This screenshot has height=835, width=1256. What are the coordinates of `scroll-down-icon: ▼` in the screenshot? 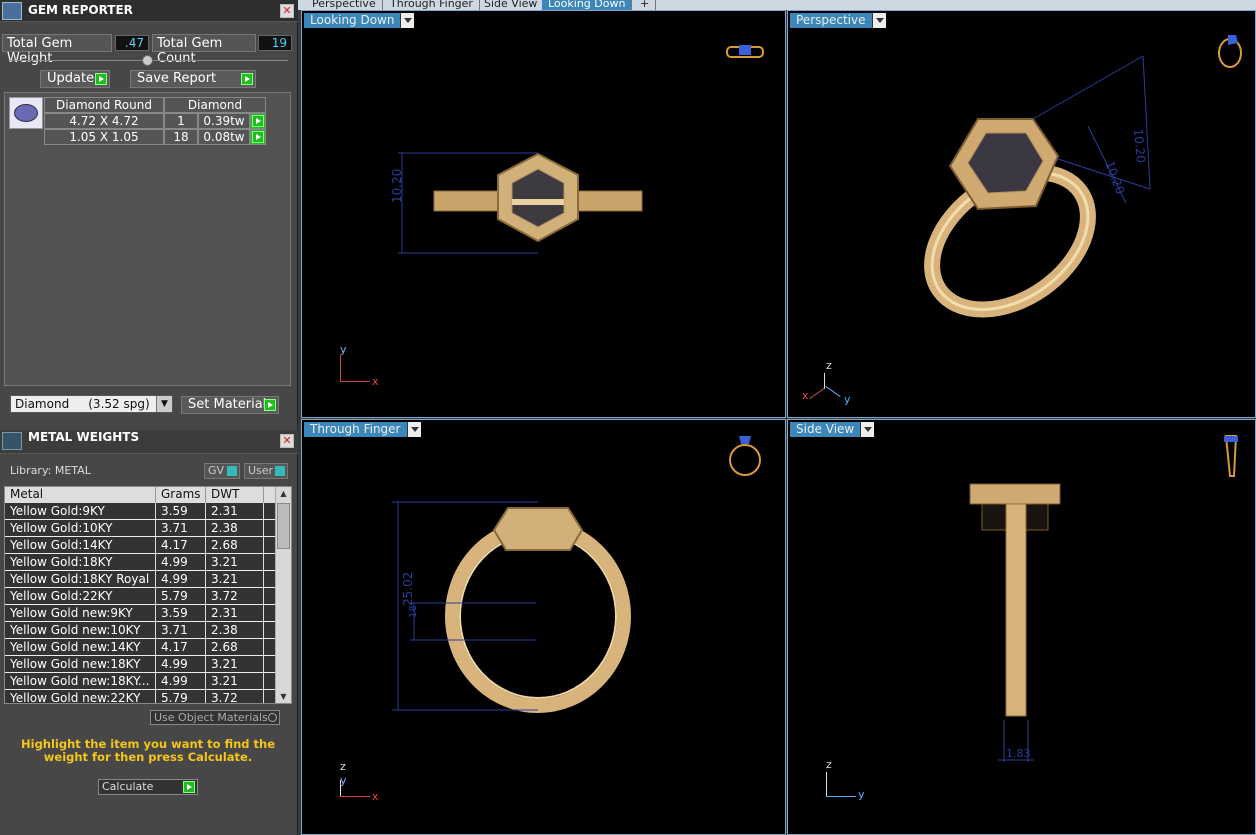 It's located at (283, 697).